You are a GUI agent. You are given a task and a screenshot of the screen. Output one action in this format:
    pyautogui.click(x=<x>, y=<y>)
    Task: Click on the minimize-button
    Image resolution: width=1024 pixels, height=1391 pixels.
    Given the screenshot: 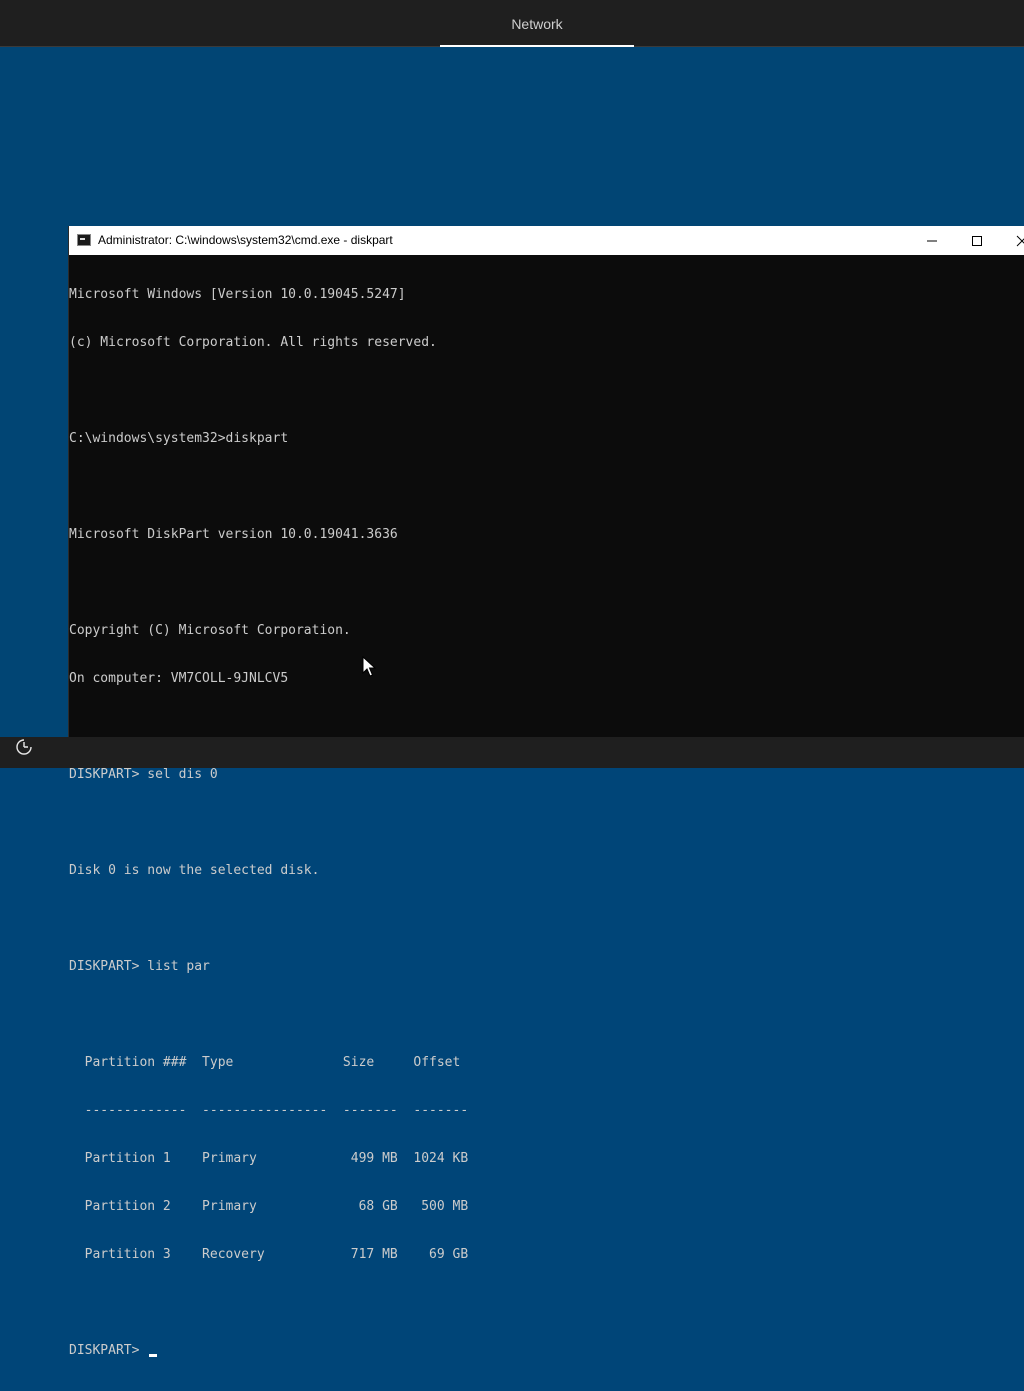 What is the action you would take?
    pyautogui.click(x=932, y=240)
    